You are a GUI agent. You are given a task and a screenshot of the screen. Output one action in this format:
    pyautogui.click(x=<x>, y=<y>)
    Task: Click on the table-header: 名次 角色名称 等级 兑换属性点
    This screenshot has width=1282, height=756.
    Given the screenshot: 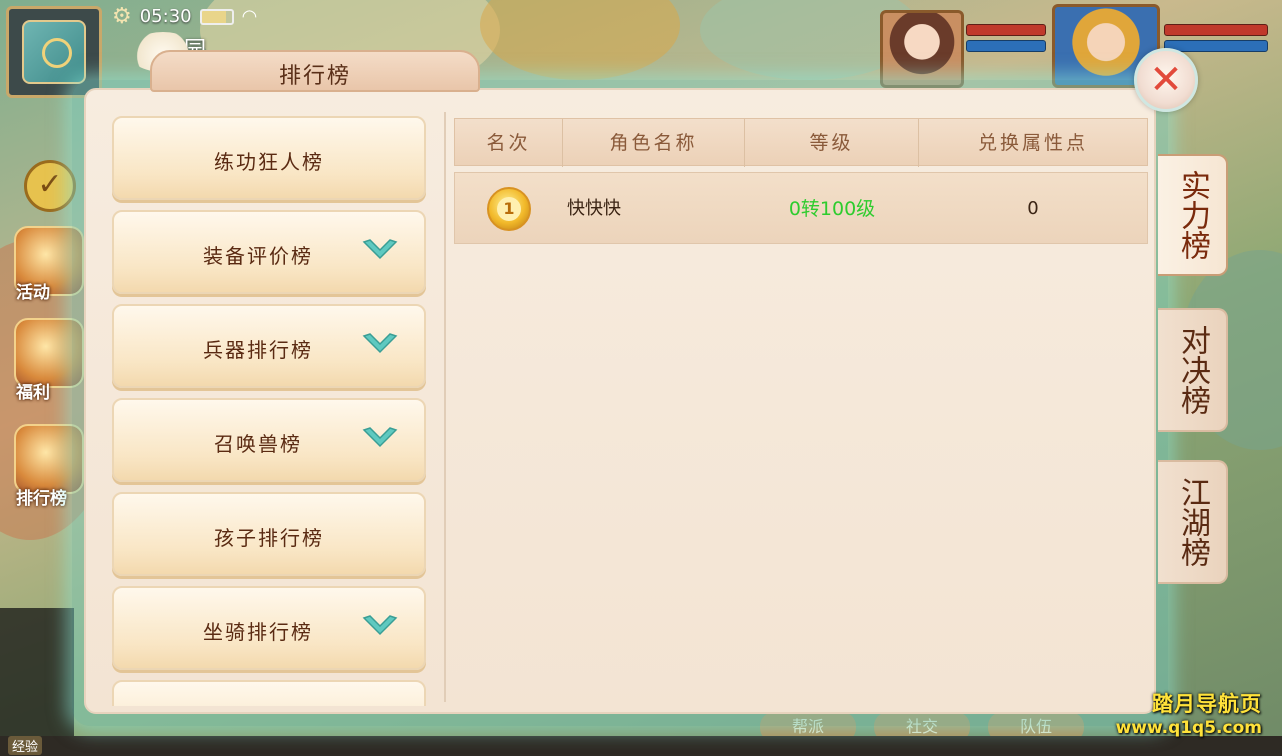 What is the action you would take?
    pyautogui.click(x=801, y=142)
    